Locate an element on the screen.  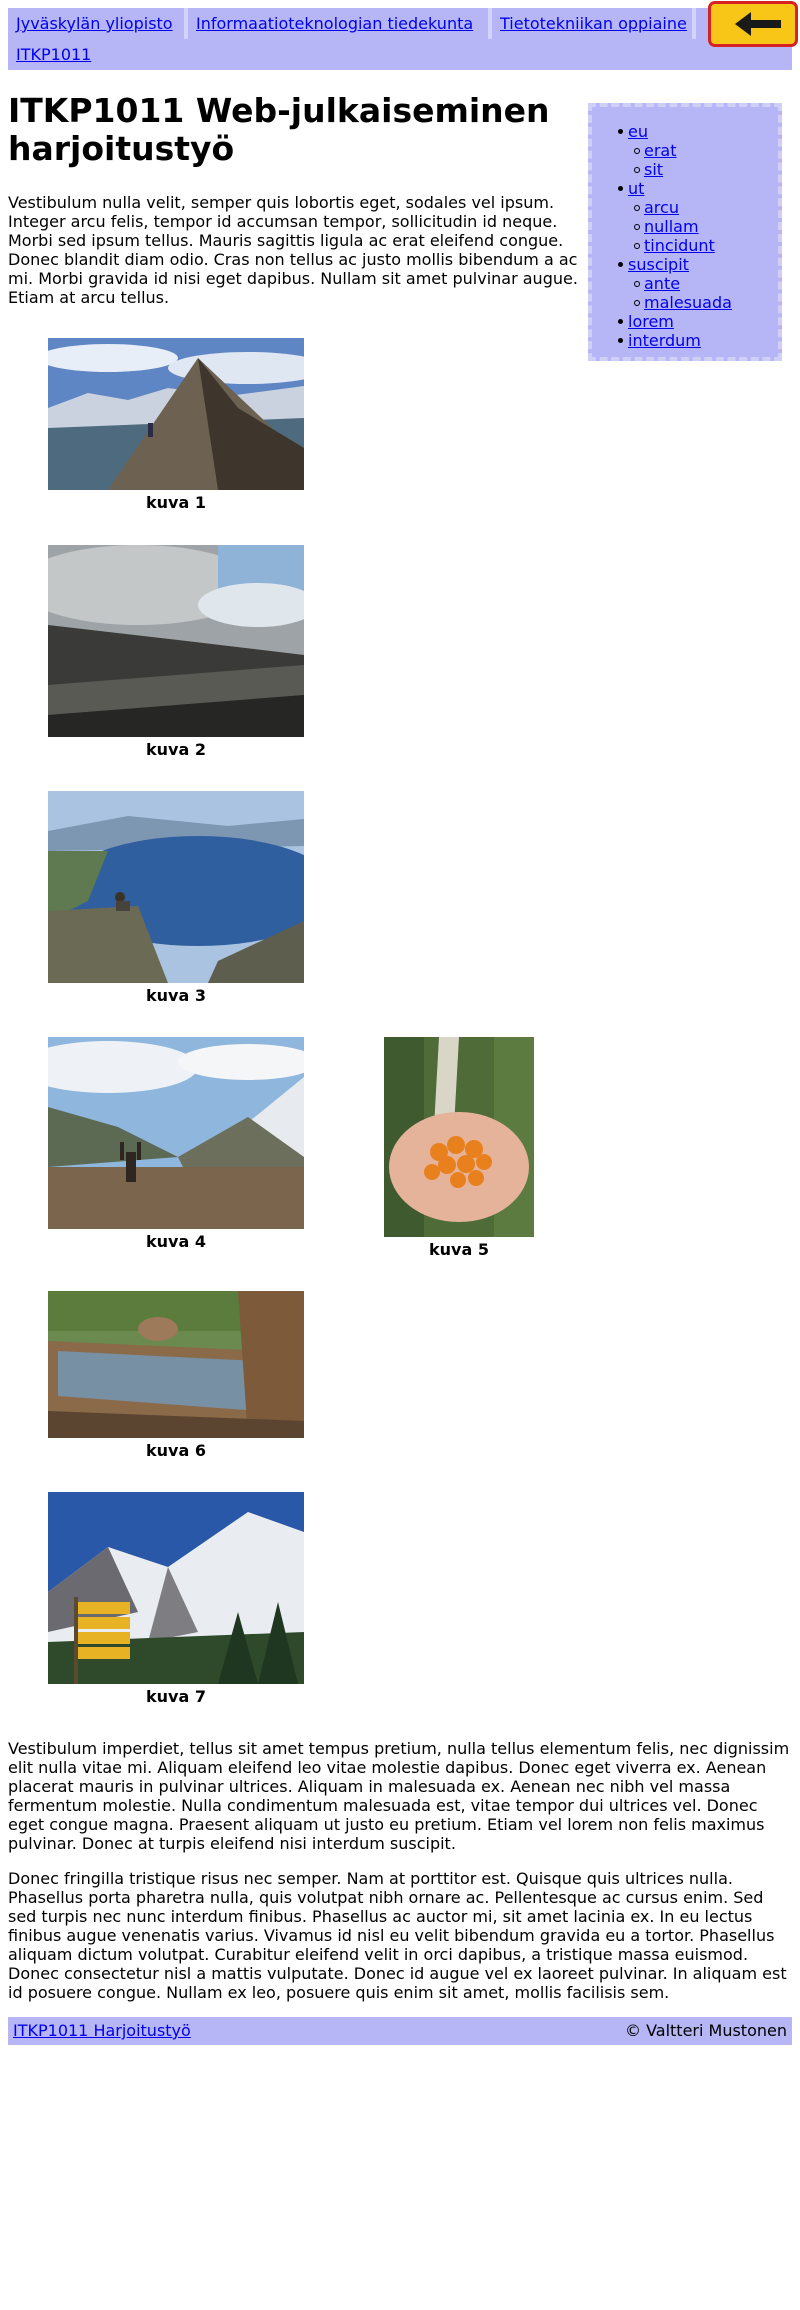
photo-valley-hiker is located at coordinates (176, 1133).